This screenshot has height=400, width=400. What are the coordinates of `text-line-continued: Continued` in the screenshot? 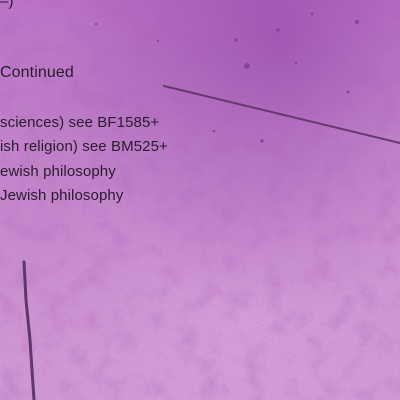 It's located at (37, 72).